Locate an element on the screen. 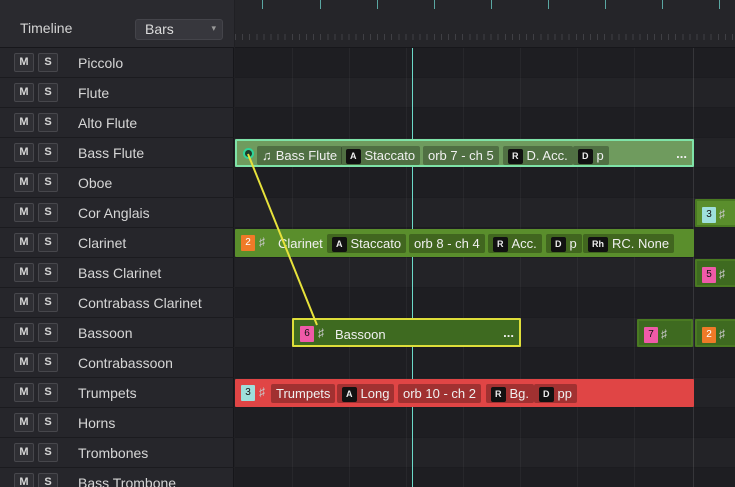 Image resolution: width=735 pixels, height=487 pixels. track-row-clarinet: M S Clarinet is located at coordinates (117, 243).